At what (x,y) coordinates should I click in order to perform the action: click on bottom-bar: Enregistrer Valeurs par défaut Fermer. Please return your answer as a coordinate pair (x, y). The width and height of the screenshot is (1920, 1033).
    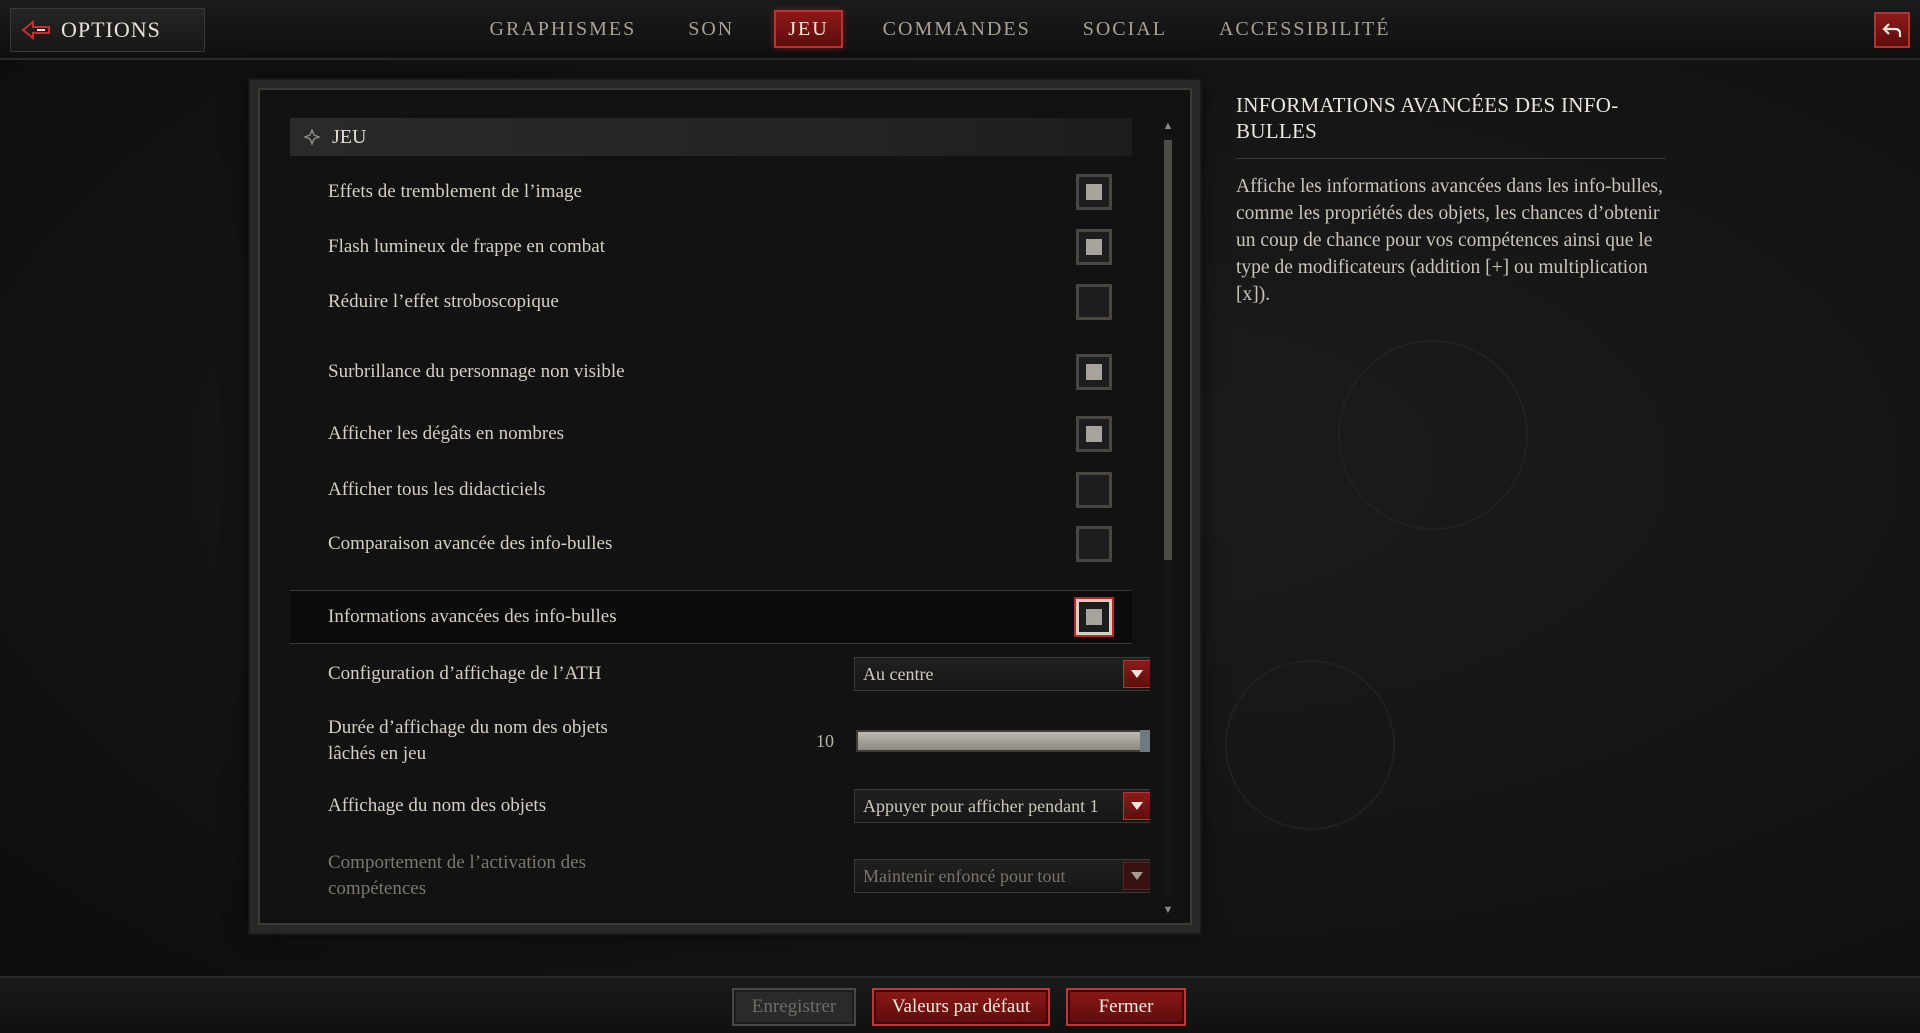
    Looking at the image, I should click on (960, 1004).